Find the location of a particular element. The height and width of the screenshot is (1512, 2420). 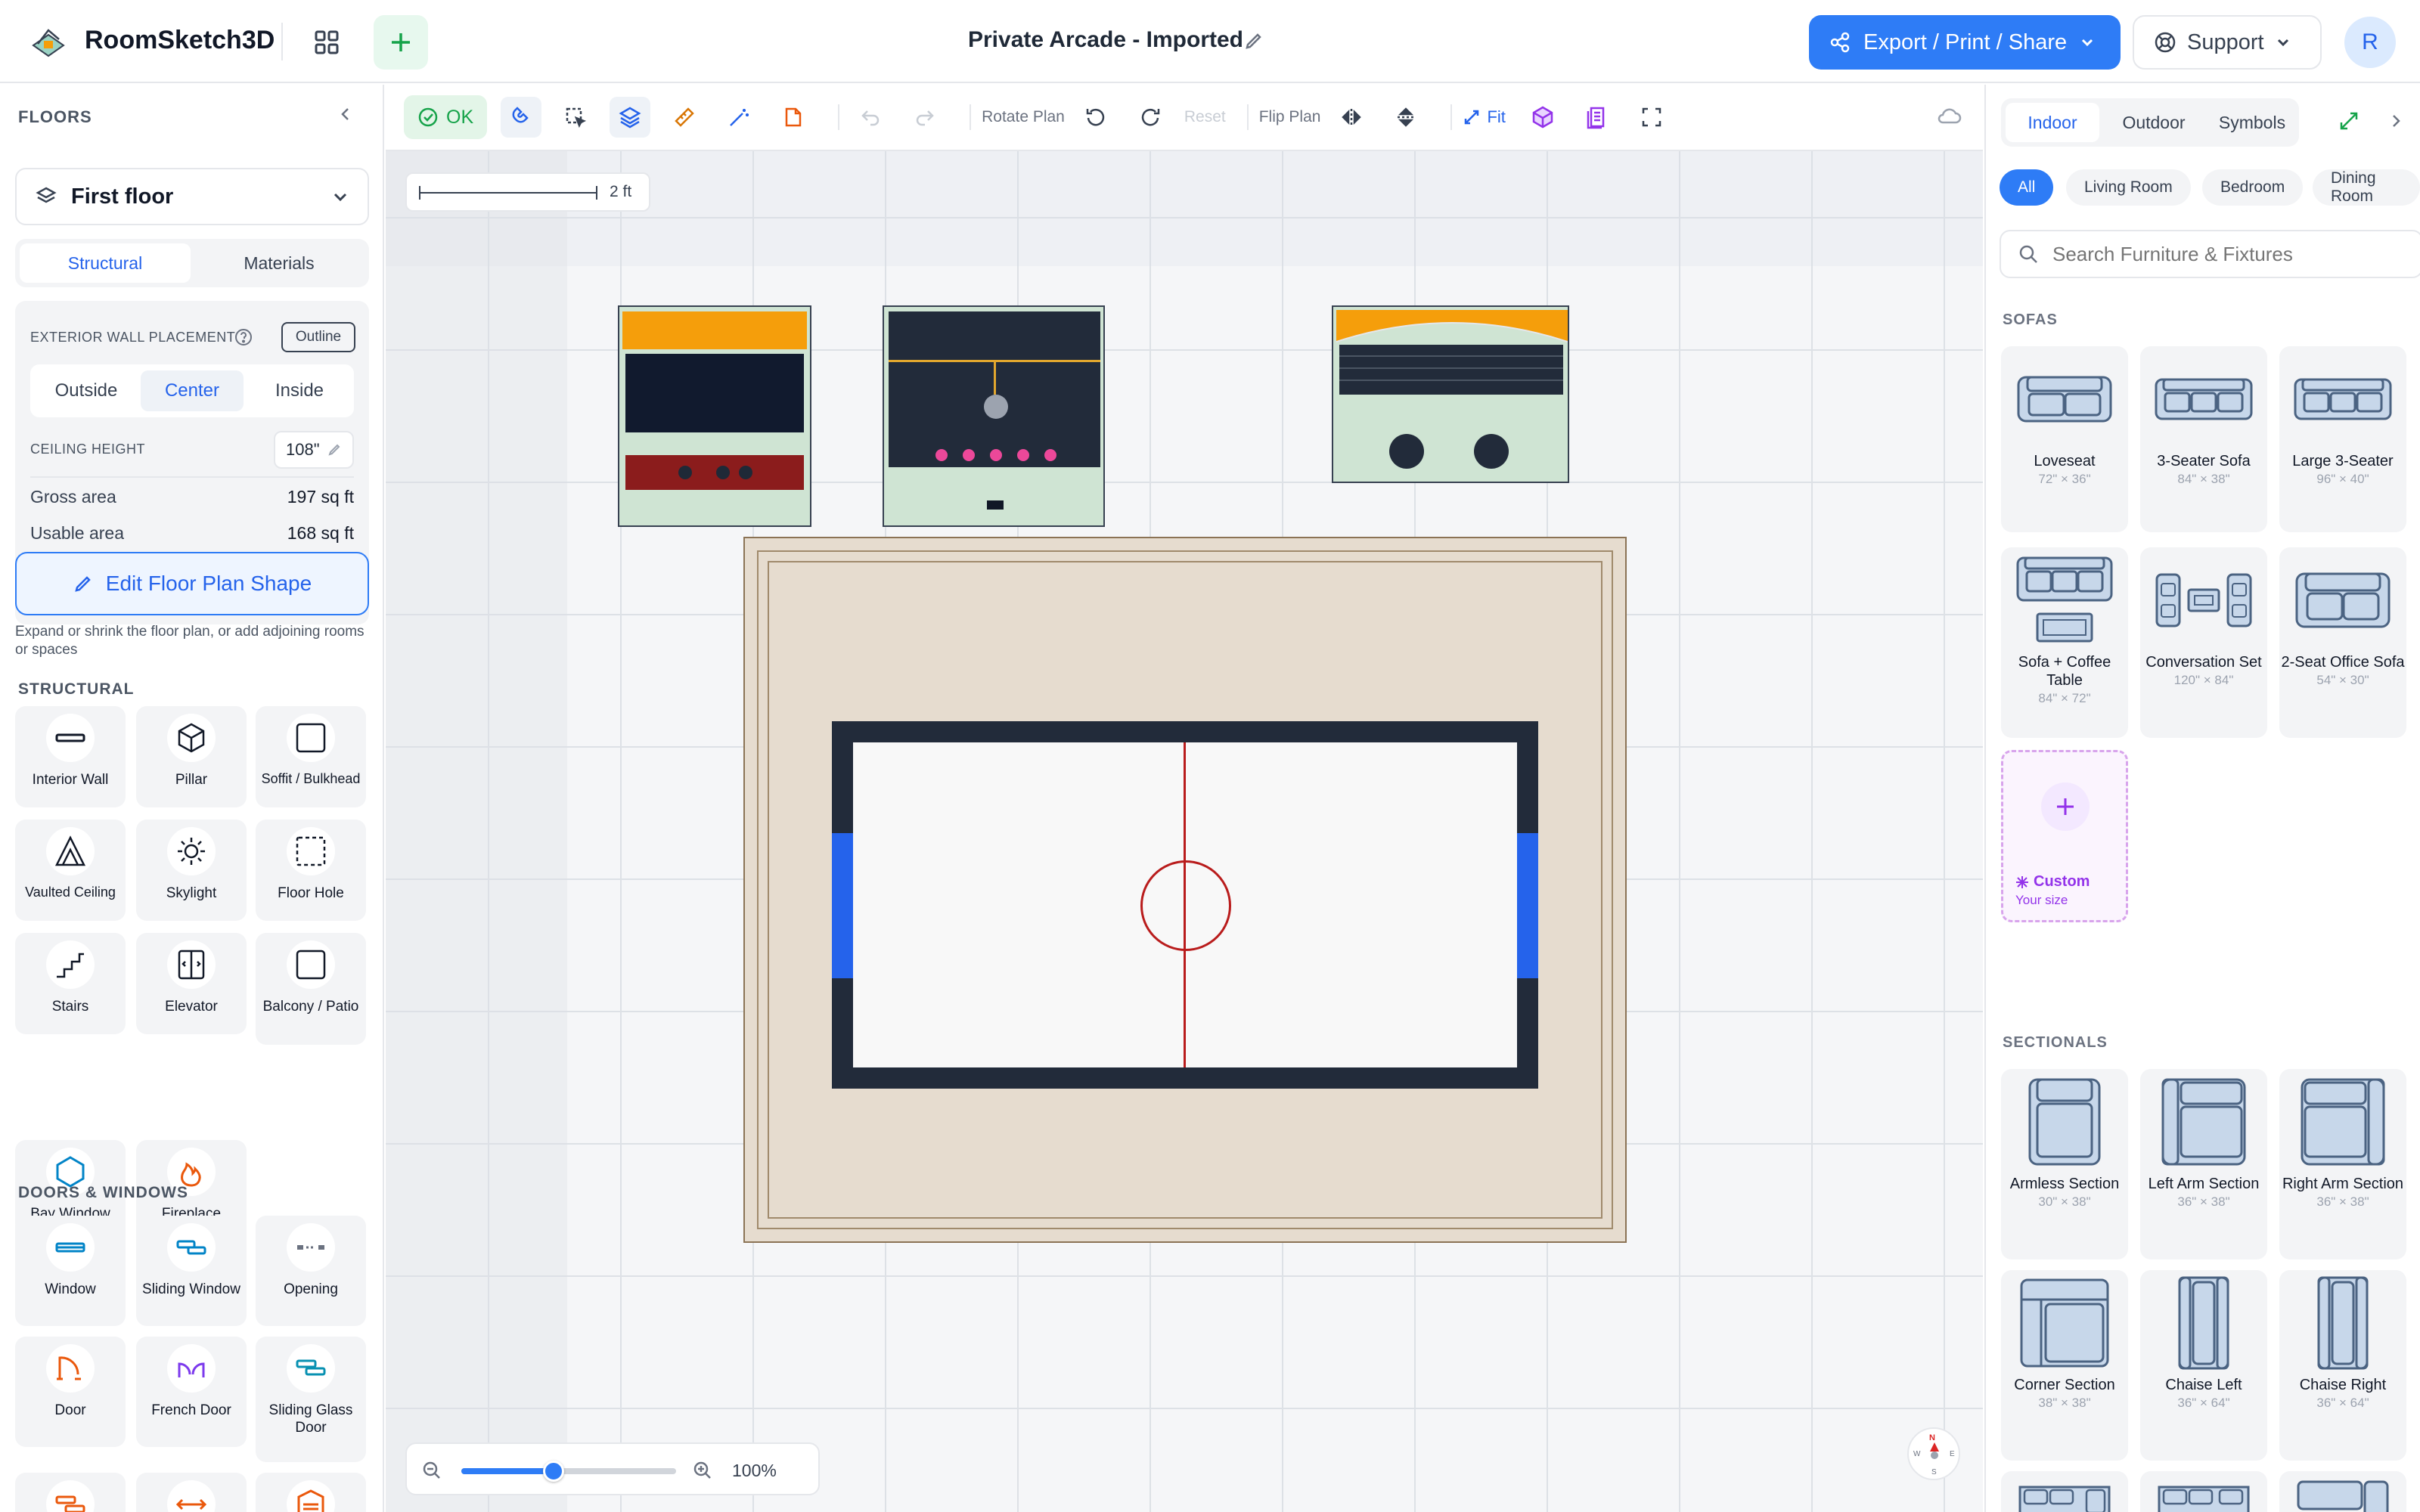

tab-structural: Structural is located at coordinates (105, 263).